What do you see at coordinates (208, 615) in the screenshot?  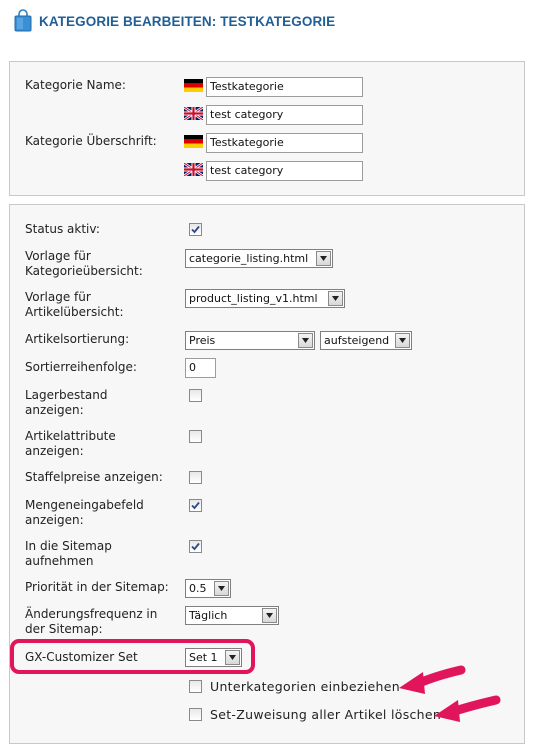 I see `change-frequency-value: Täglich` at bounding box center [208, 615].